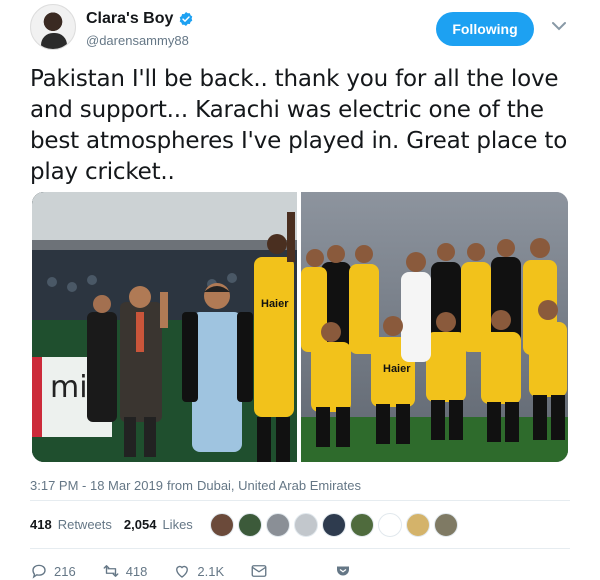  I want to click on engagement-stats: 418 Retweets 2,054 Likes, so click(111, 524).